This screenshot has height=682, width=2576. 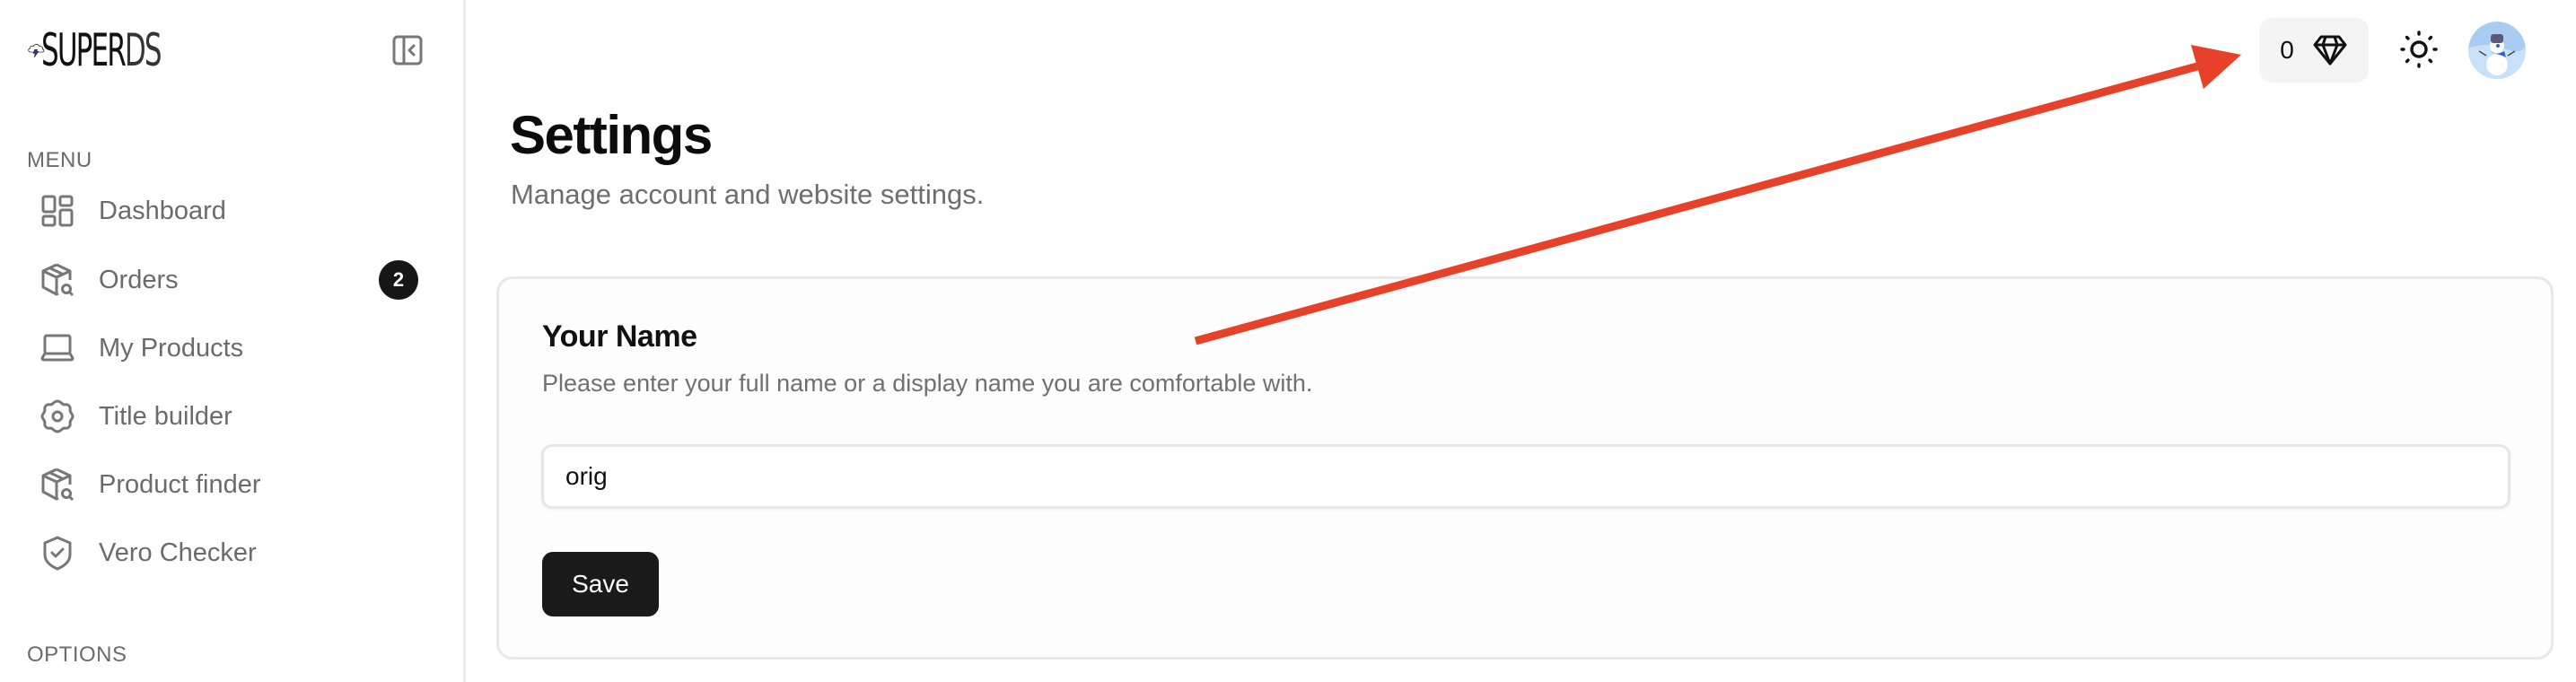 What do you see at coordinates (1525, 476) in the screenshot?
I see `name-input` at bounding box center [1525, 476].